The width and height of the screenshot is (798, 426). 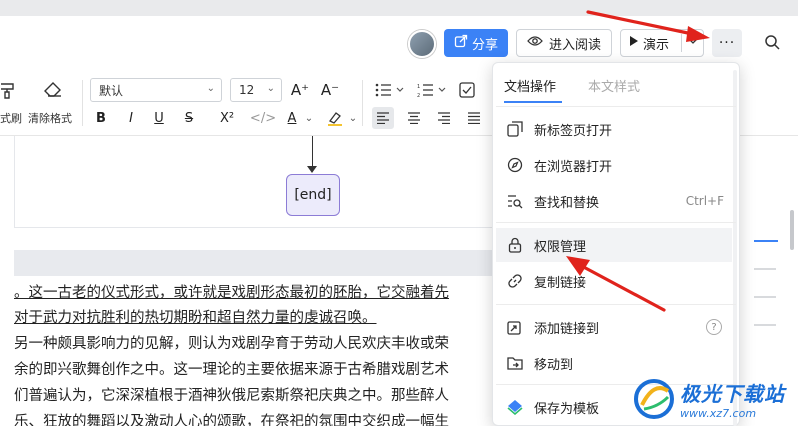 I want to click on flowchart-end-node: [end], so click(x=313, y=195).